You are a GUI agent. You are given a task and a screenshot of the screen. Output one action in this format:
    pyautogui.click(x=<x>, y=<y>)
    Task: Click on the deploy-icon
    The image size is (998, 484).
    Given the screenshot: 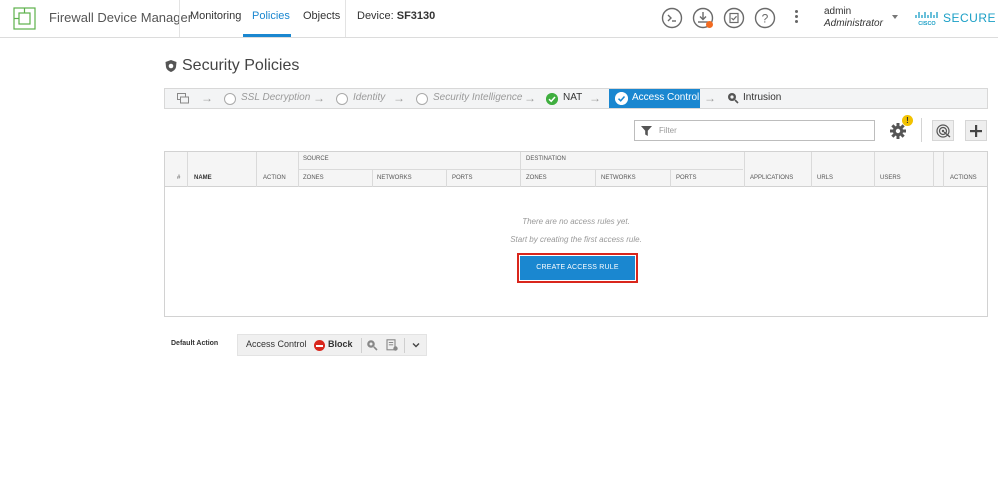 What is the action you would take?
    pyautogui.click(x=703, y=18)
    